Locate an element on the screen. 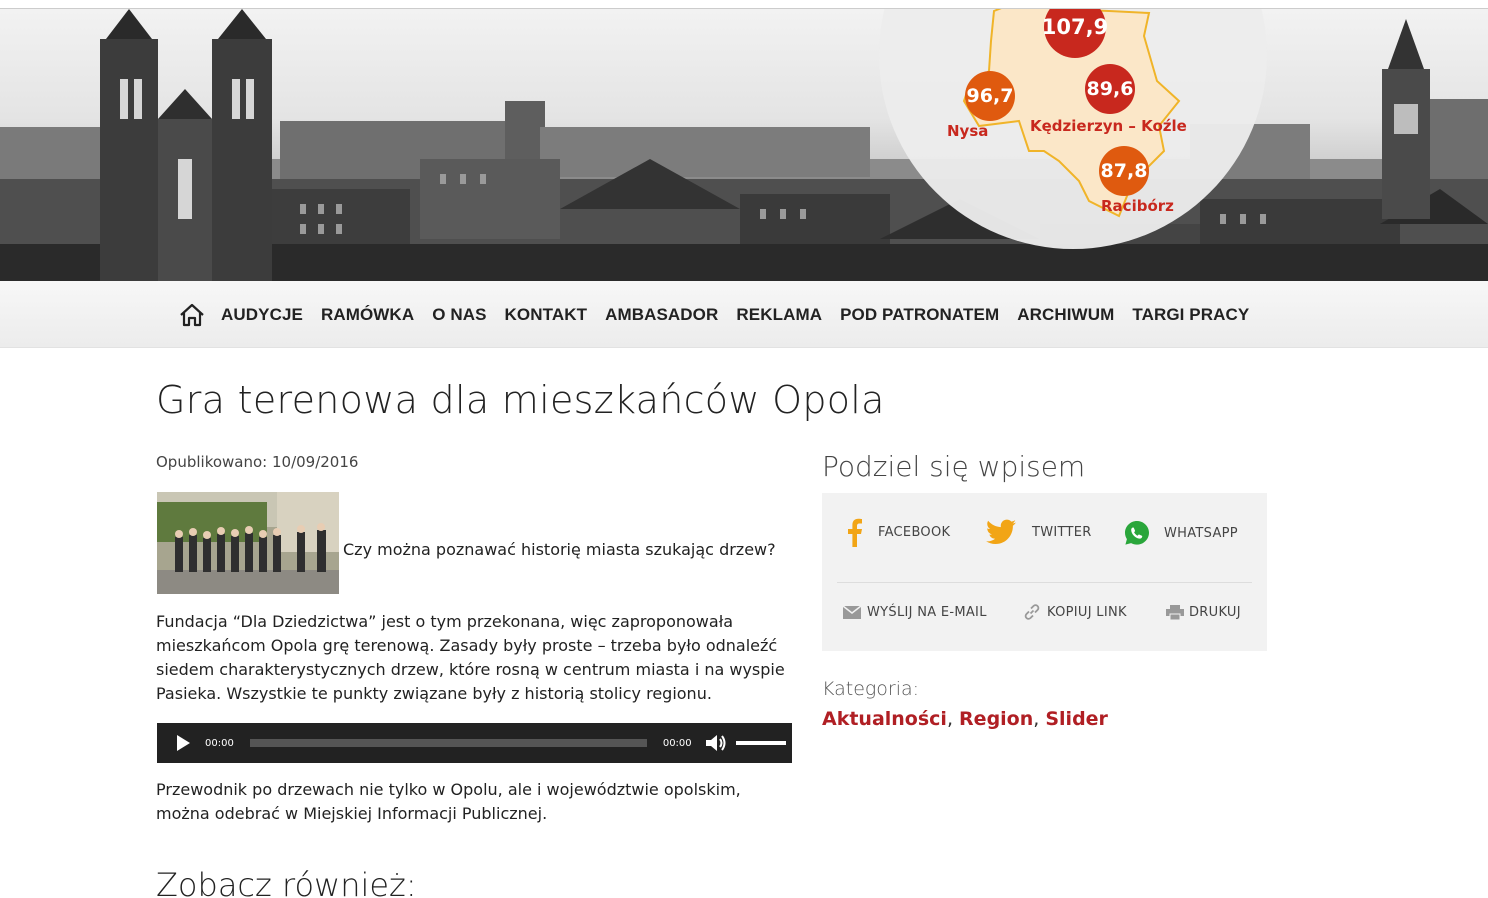  volume-icon is located at coordinates (715, 743).